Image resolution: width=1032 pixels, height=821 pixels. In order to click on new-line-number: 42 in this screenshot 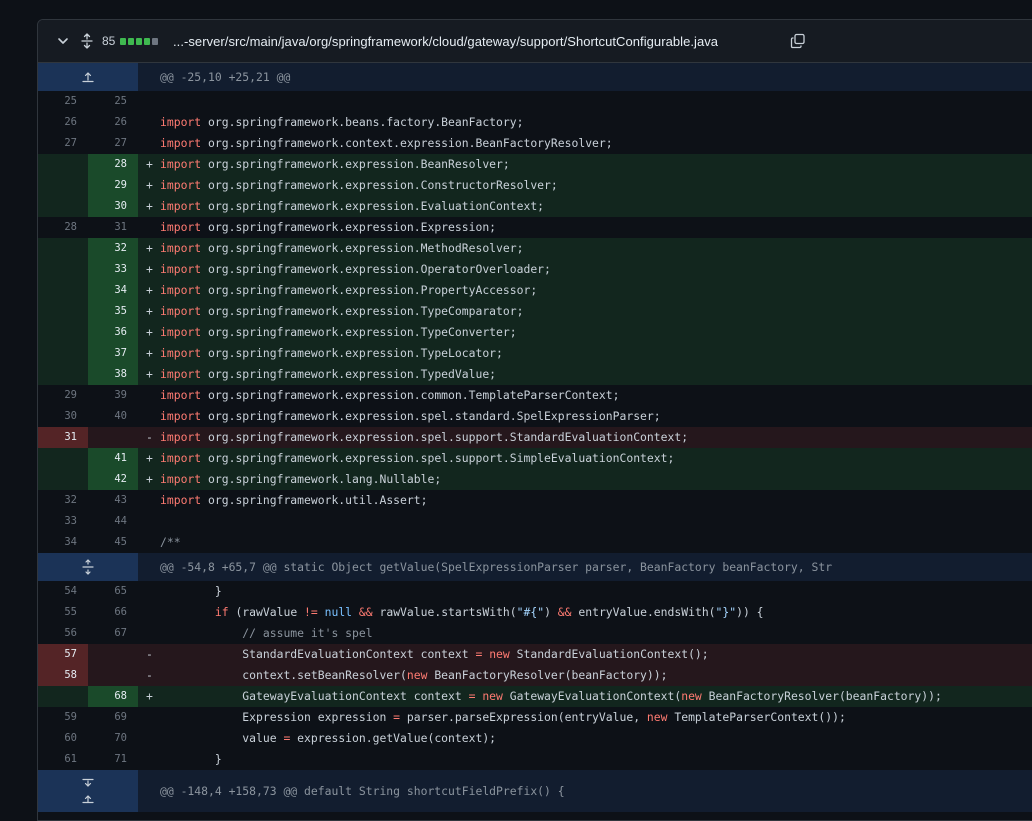, I will do `click(113, 479)`.